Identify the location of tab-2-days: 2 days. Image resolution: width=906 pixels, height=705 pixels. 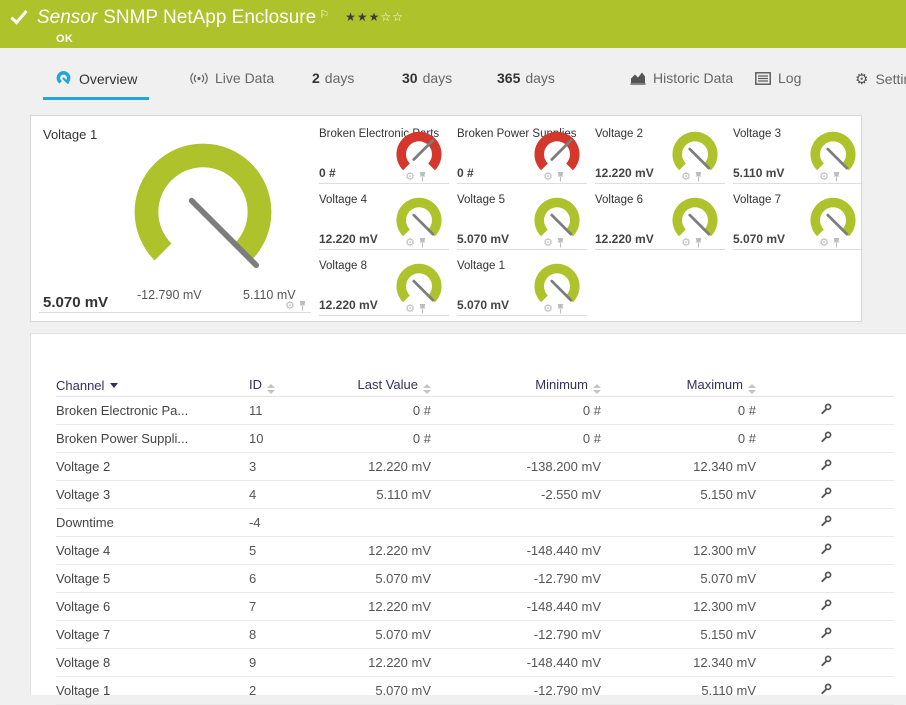
(333, 83).